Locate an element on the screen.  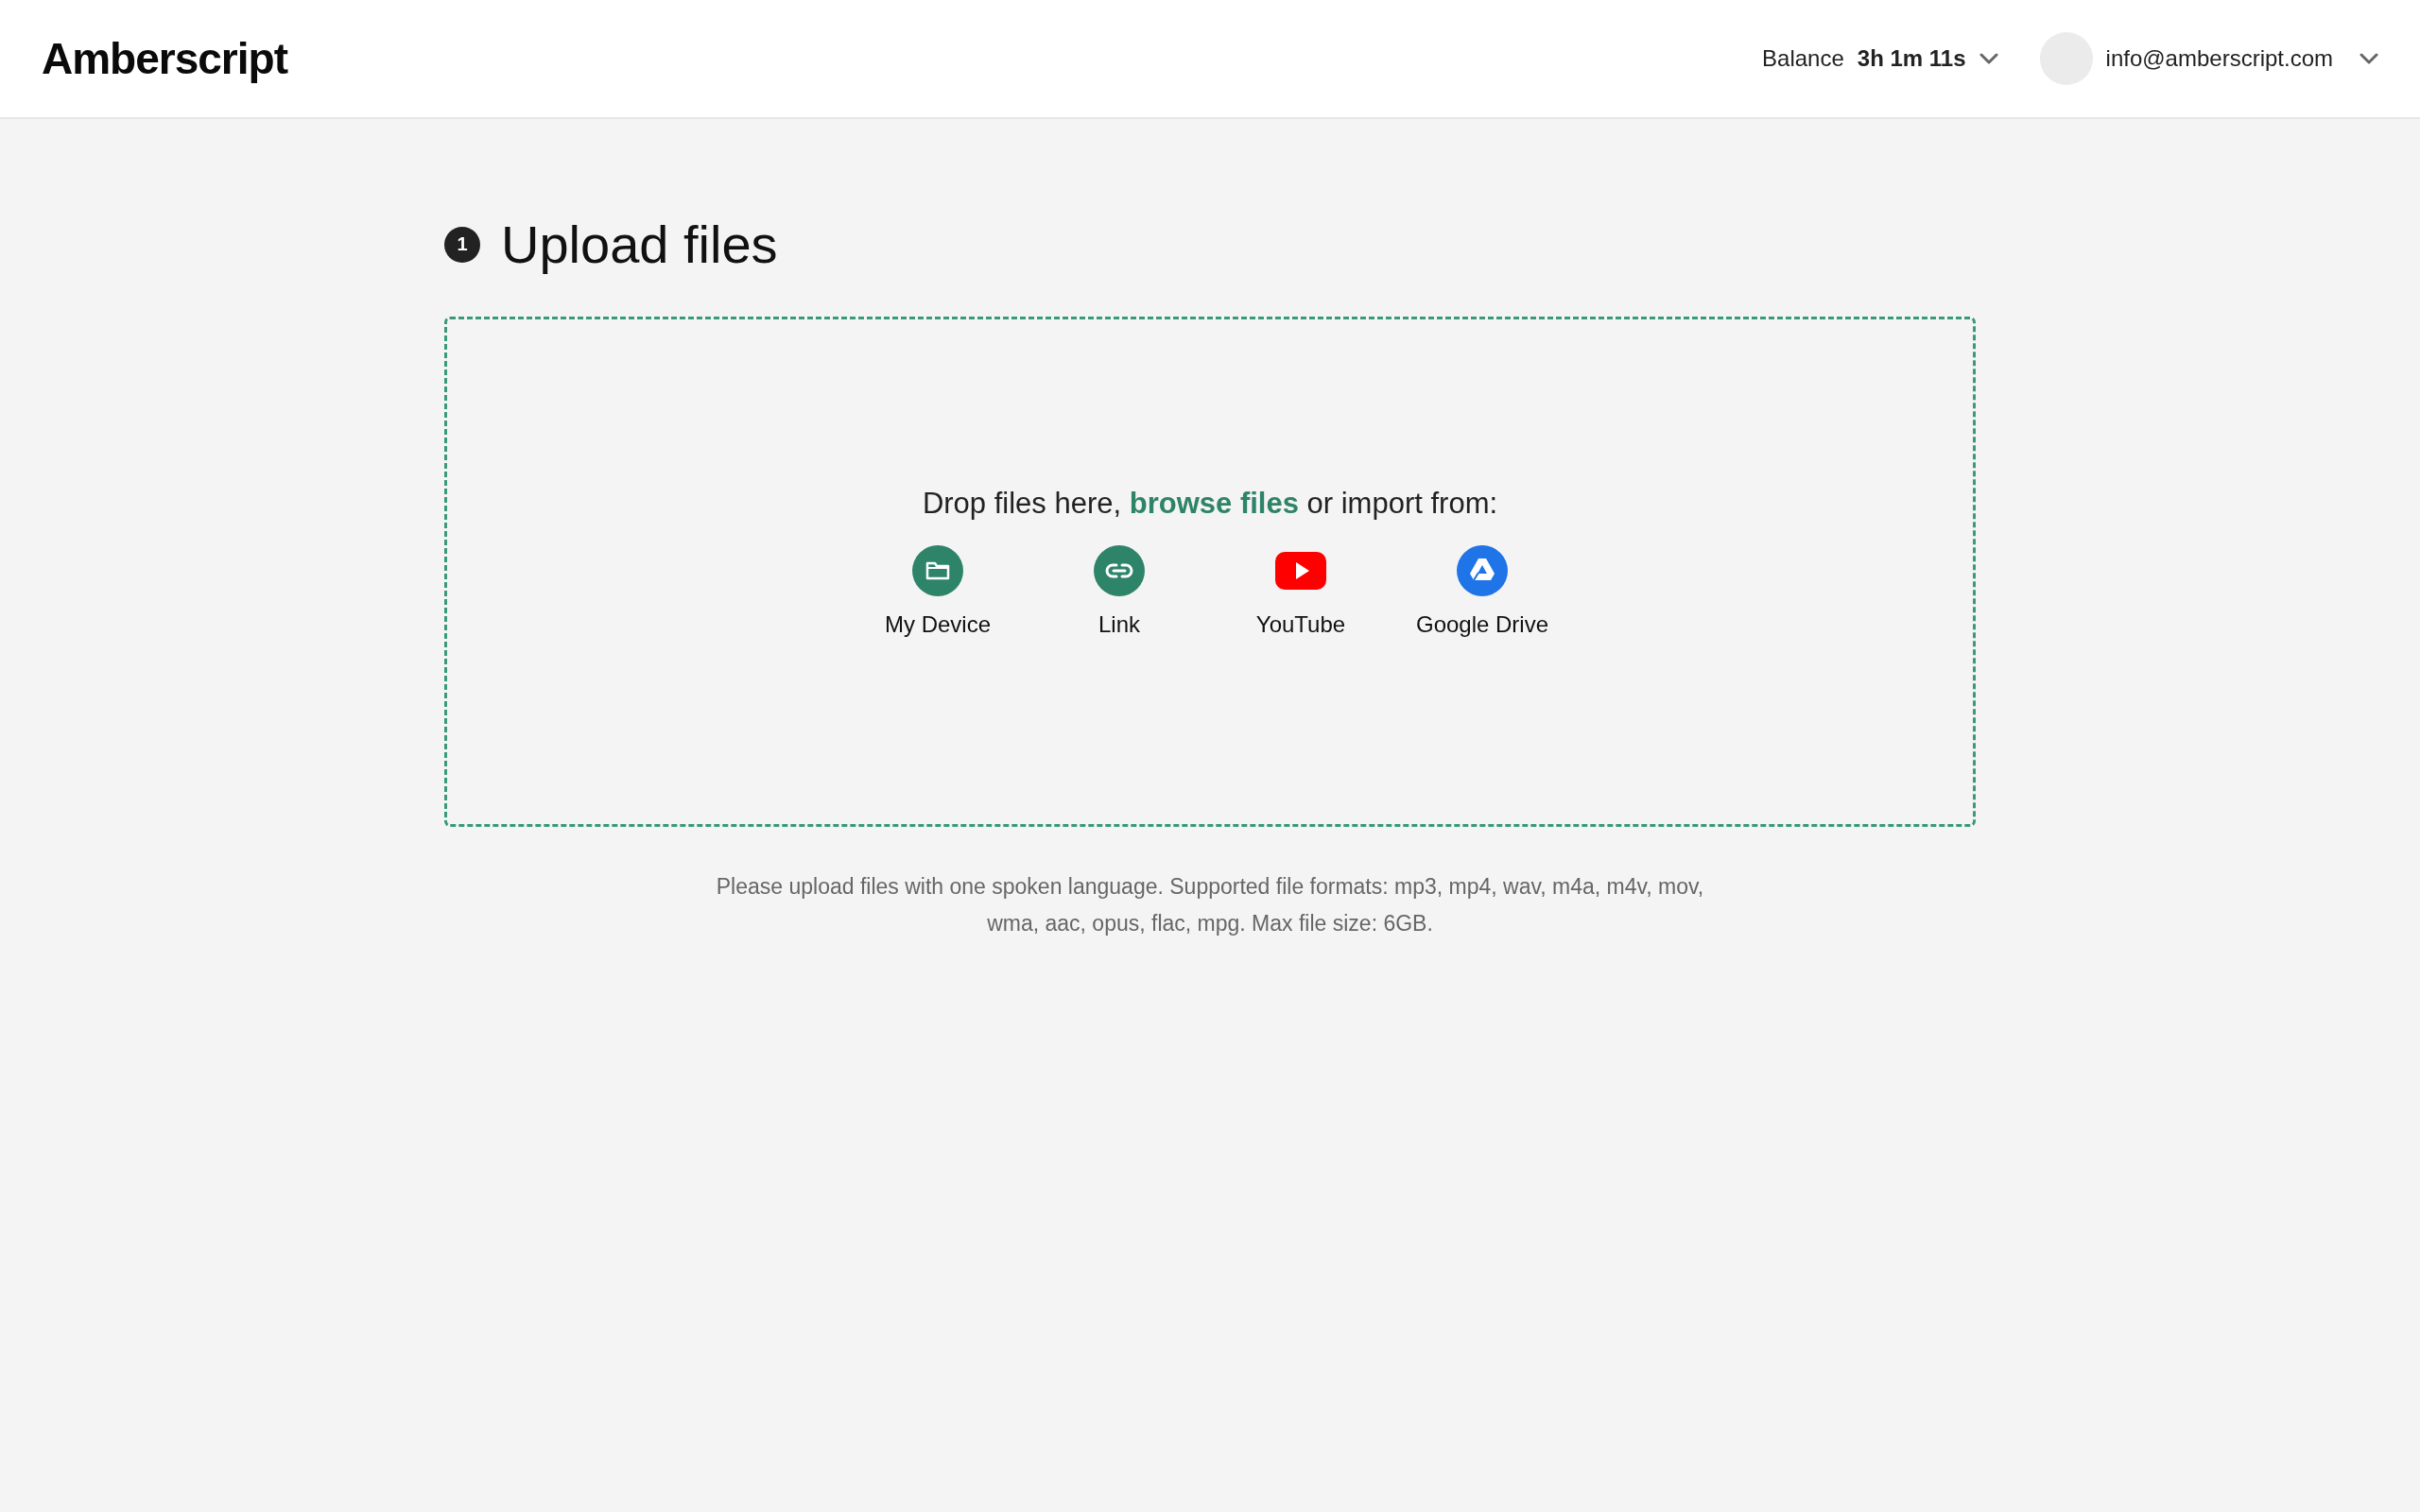
drop-prompt: Drop files here, browse files or import from: is located at coordinates (1210, 504).